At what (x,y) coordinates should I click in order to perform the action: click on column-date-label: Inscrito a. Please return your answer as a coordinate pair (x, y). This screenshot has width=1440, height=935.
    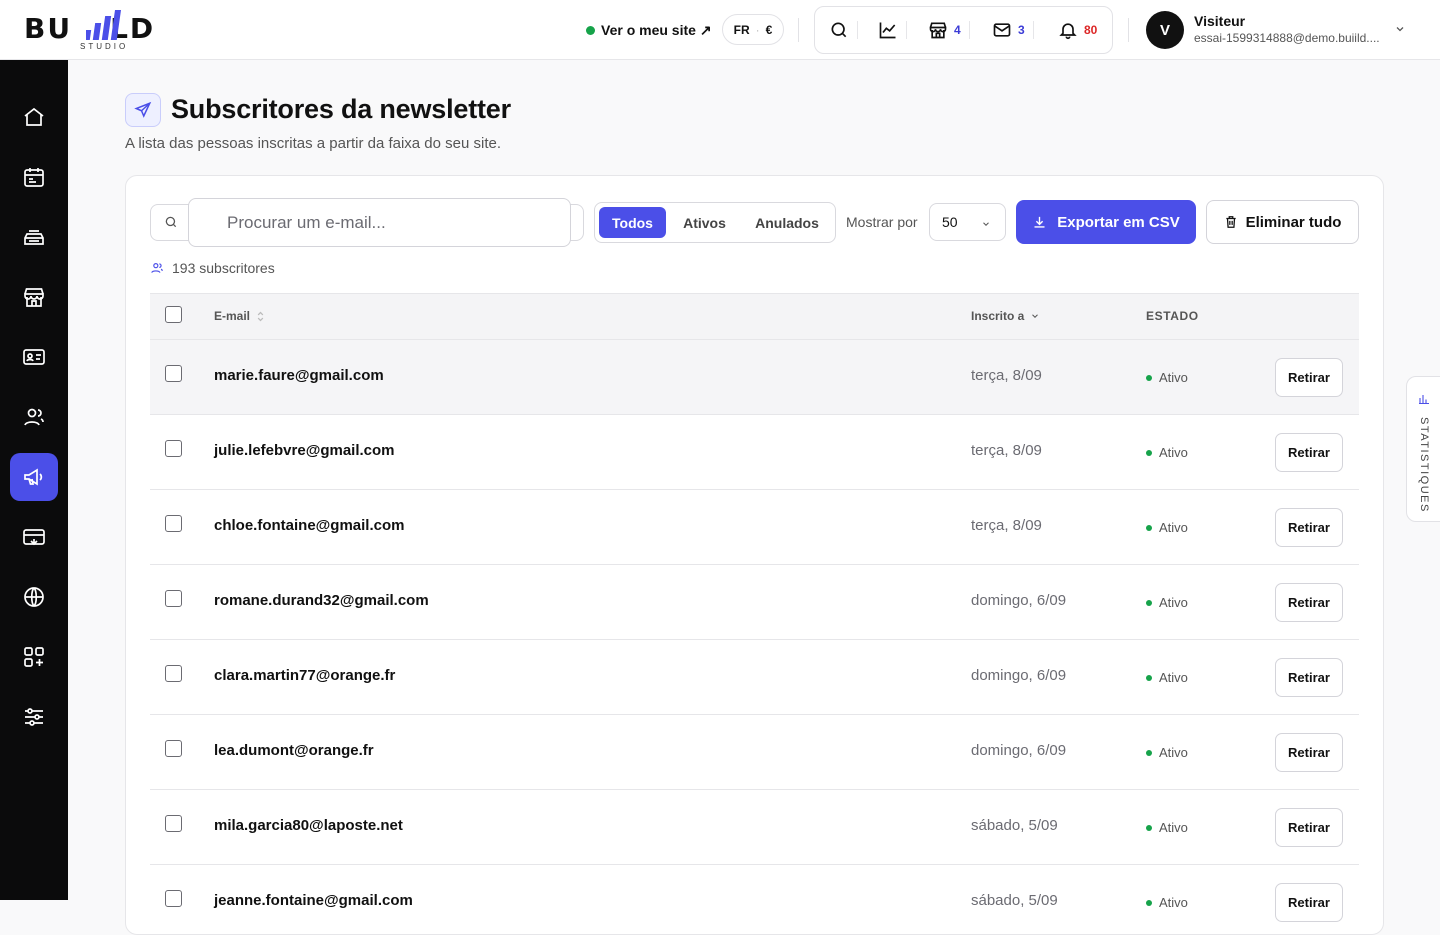
    Looking at the image, I should click on (998, 316).